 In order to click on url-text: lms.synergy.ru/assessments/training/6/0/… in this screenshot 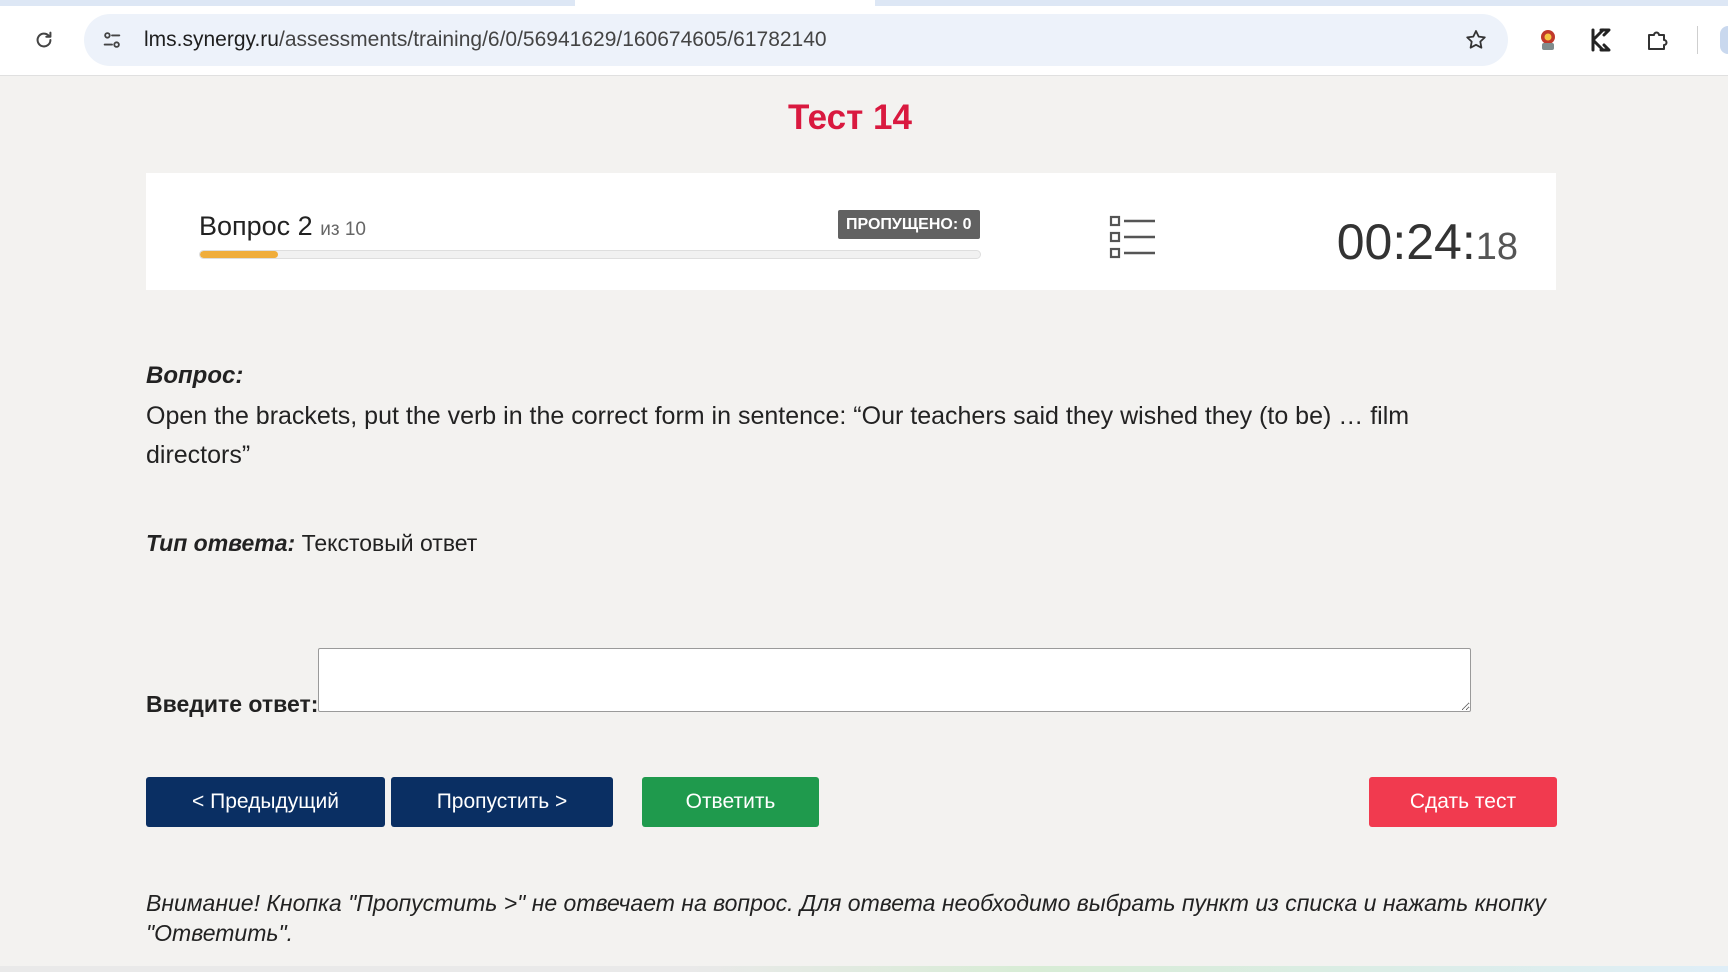, I will do `click(485, 40)`.